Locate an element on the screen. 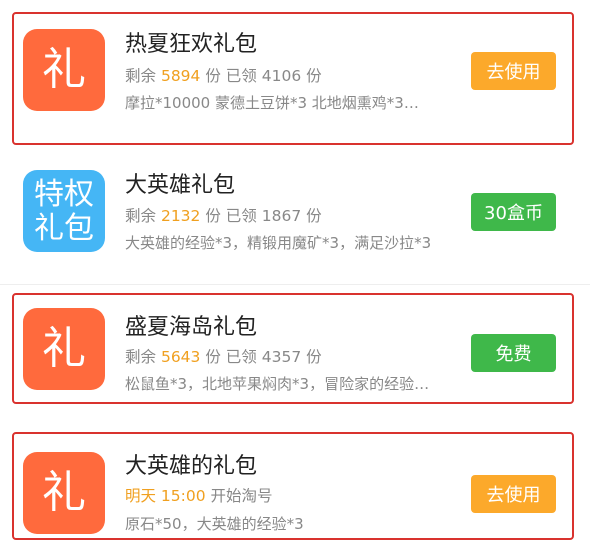  gift-stats: 剩余 5643 份 已领 4357 份 is located at coordinates (223, 357).